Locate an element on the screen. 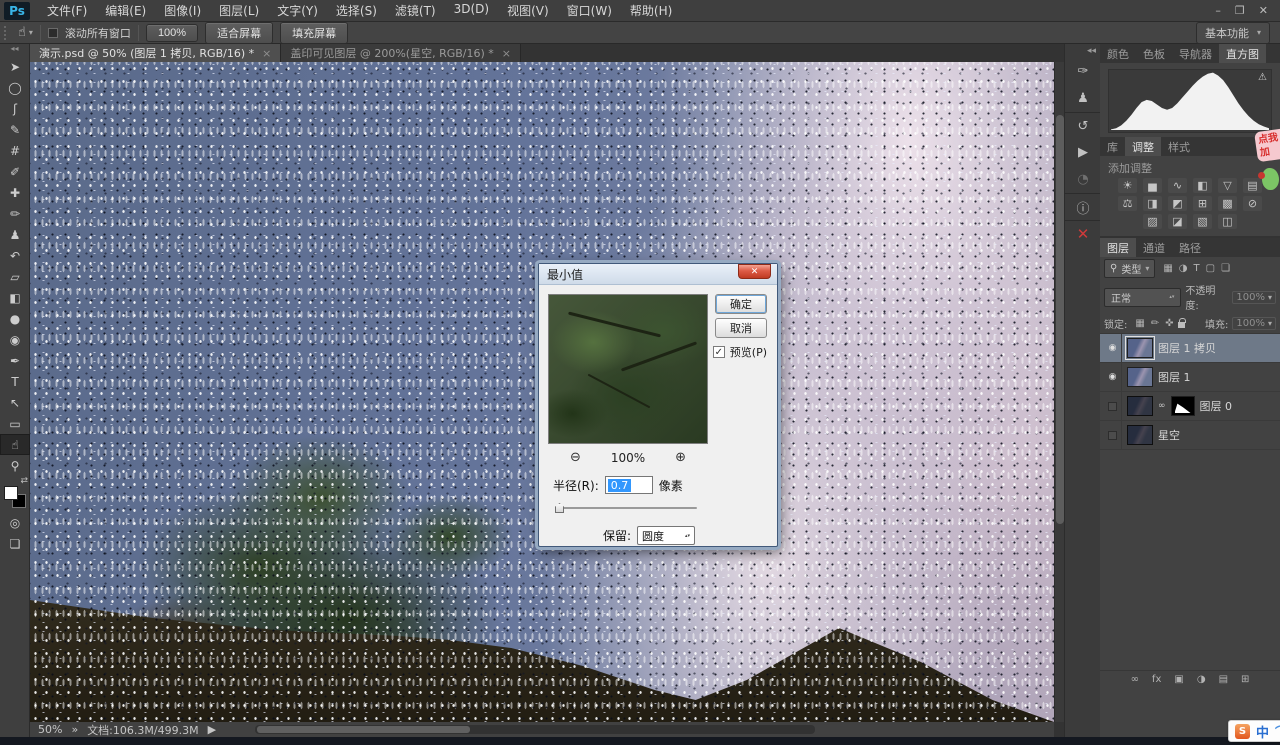 The height and width of the screenshot is (745, 1280). layer-filter-kind-select: ⚲ 类型 ▾ is located at coordinates (1130, 268).